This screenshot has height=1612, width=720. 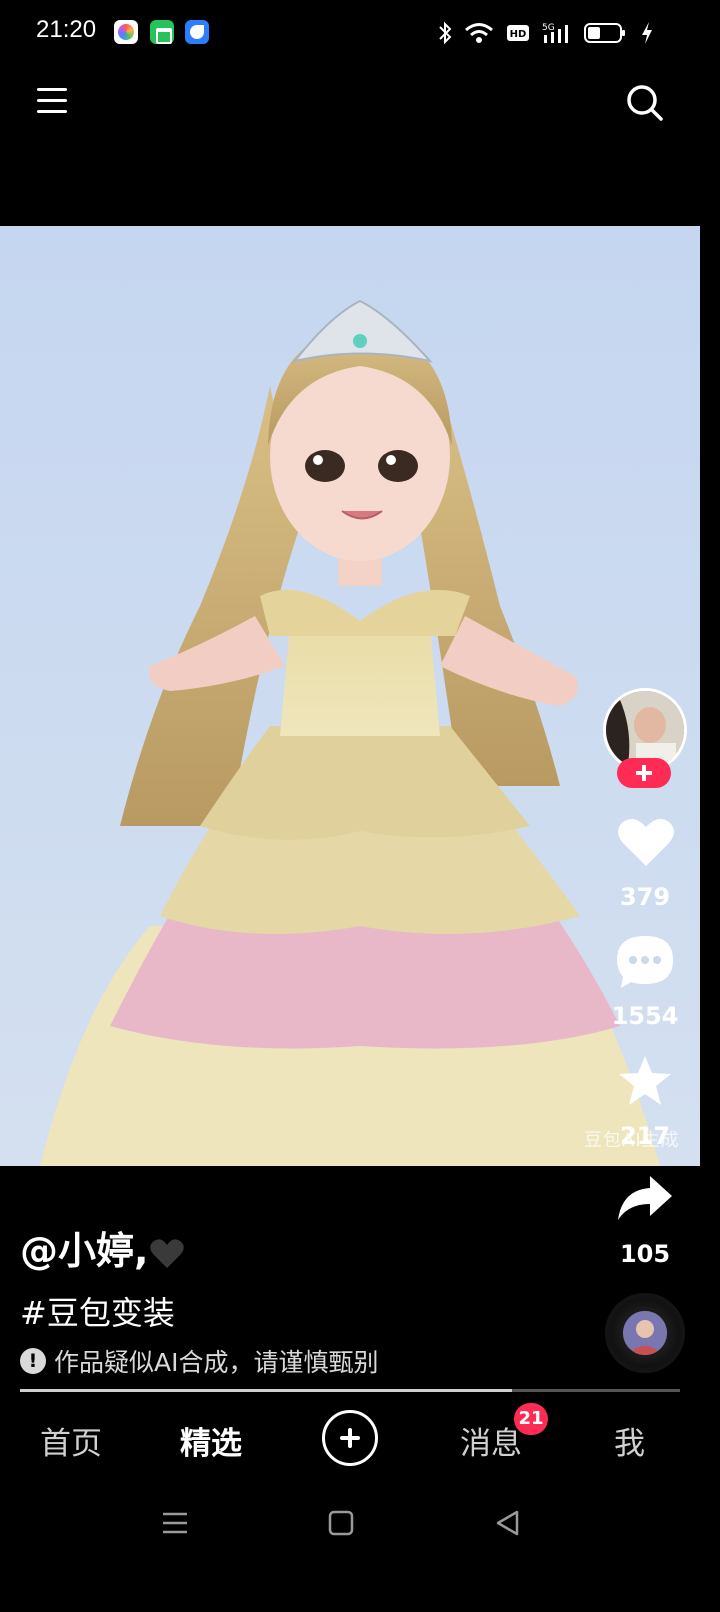 I want to click on tab-me: 我, so click(x=629, y=1440).